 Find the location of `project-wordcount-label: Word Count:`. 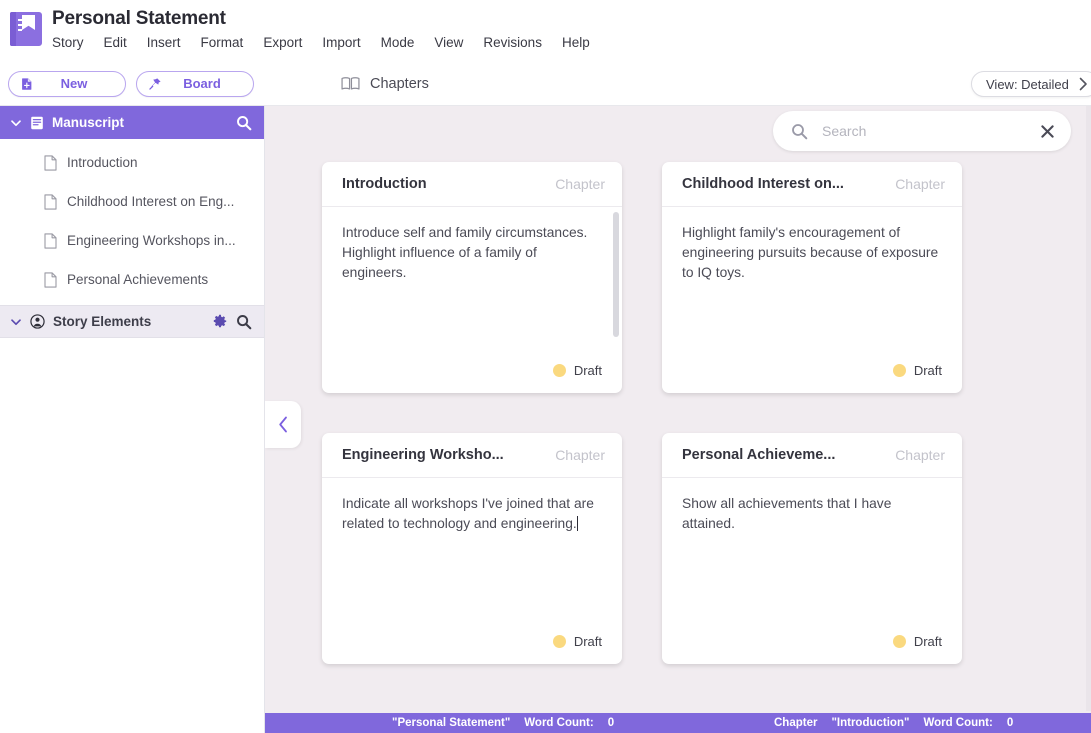

project-wordcount-label: Word Count: is located at coordinates (559, 723).